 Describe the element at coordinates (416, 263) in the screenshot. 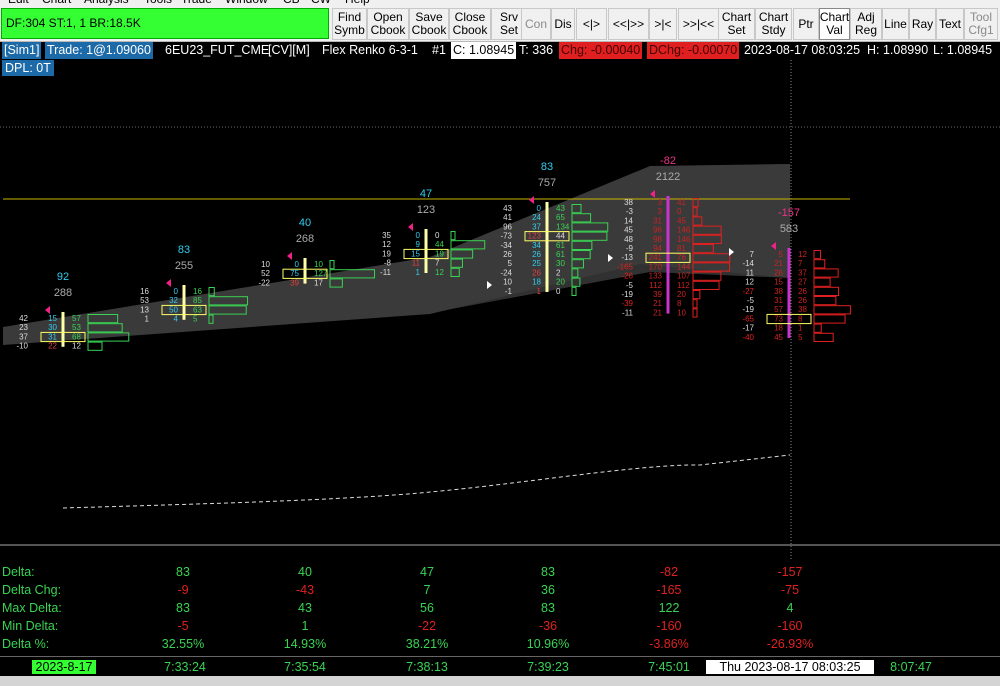

I see `footprint-bid-value: 11` at that location.